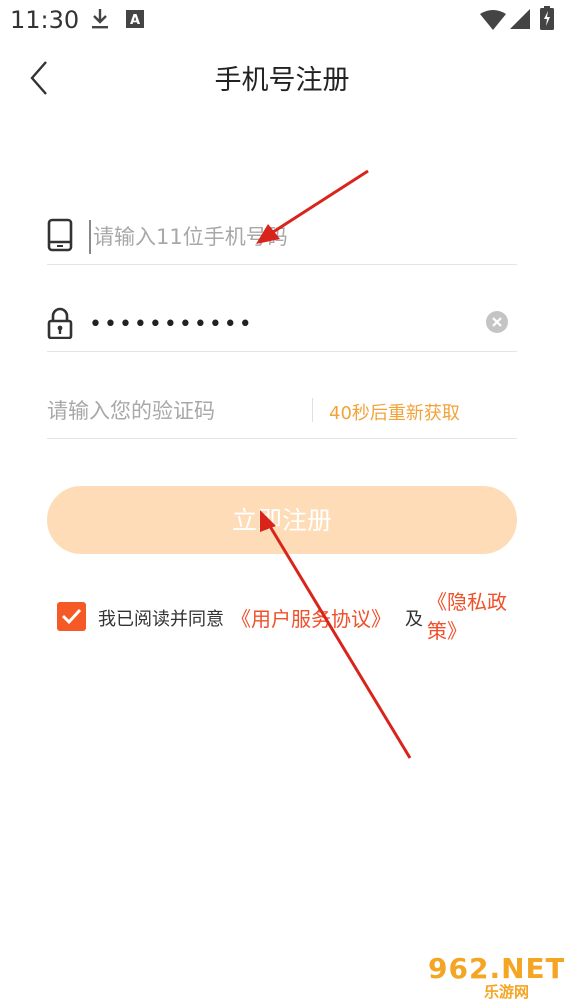  I want to click on signal-icon, so click(520, 19).